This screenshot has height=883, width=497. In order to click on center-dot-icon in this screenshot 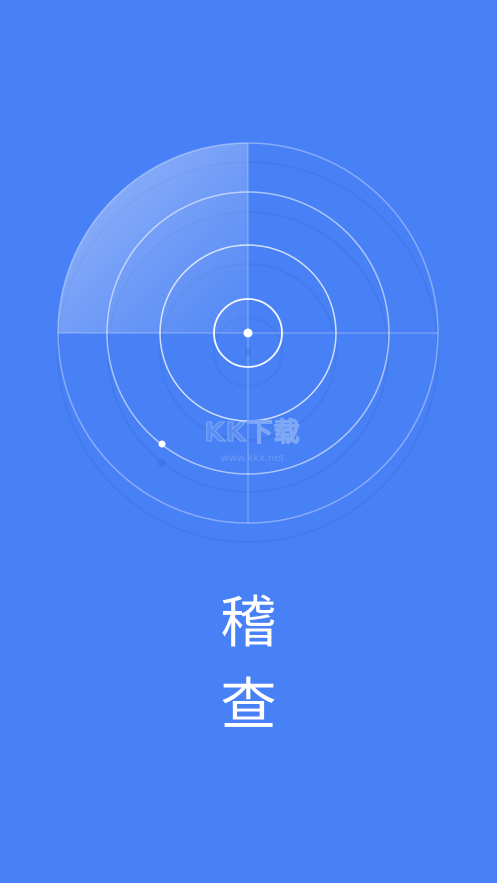, I will do `click(248, 333)`.